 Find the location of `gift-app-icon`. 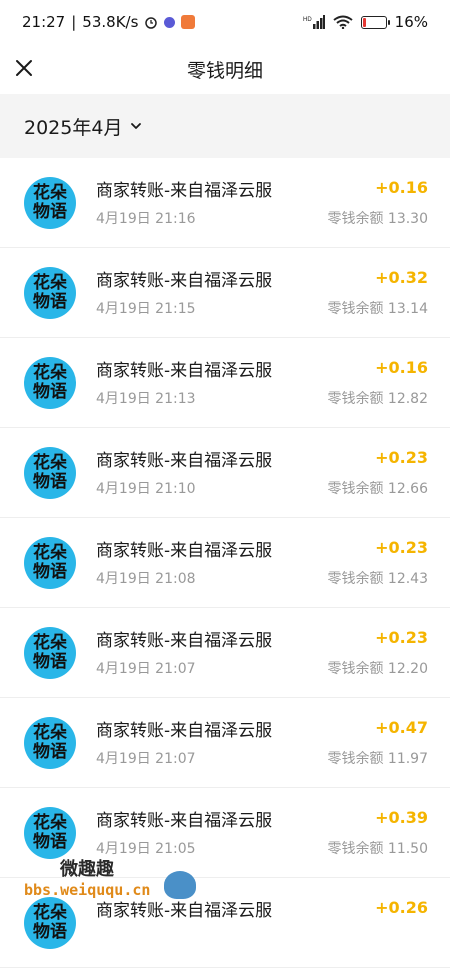

gift-app-icon is located at coordinates (188, 22).